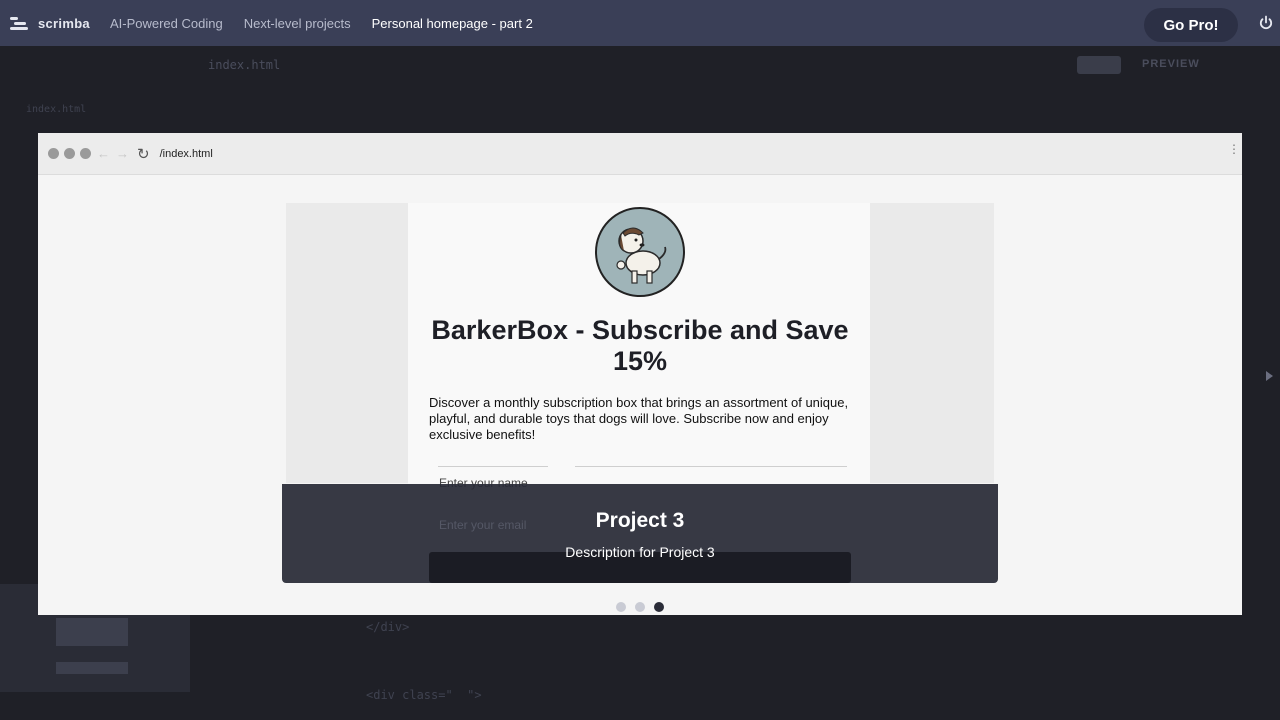 Image resolution: width=1280 pixels, height=720 pixels. I want to click on breadcrumb-lesson: Personal homepage - part 2, so click(452, 23).